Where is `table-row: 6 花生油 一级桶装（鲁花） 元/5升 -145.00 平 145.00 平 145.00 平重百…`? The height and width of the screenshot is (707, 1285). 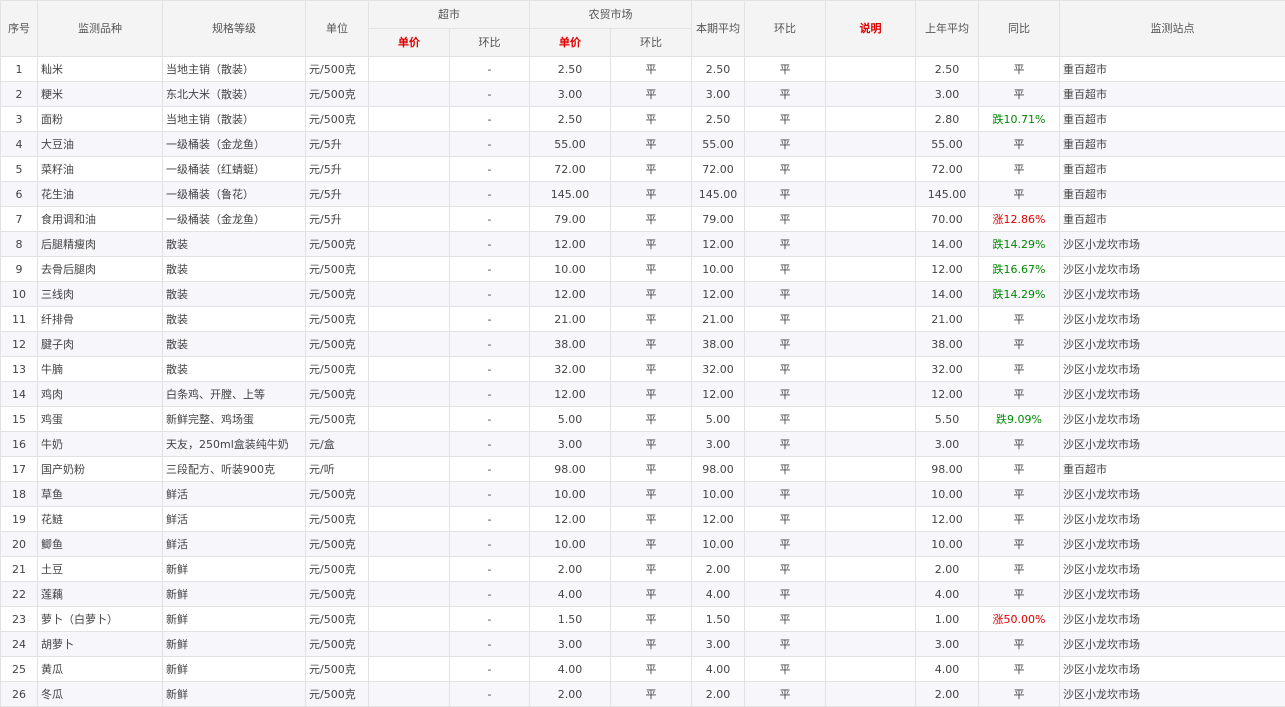 table-row: 6 花生油 一级桶装（鲁花） 元/5升 -145.00 平 145.00 平 145.00 平重百… is located at coordinates (642, 194).